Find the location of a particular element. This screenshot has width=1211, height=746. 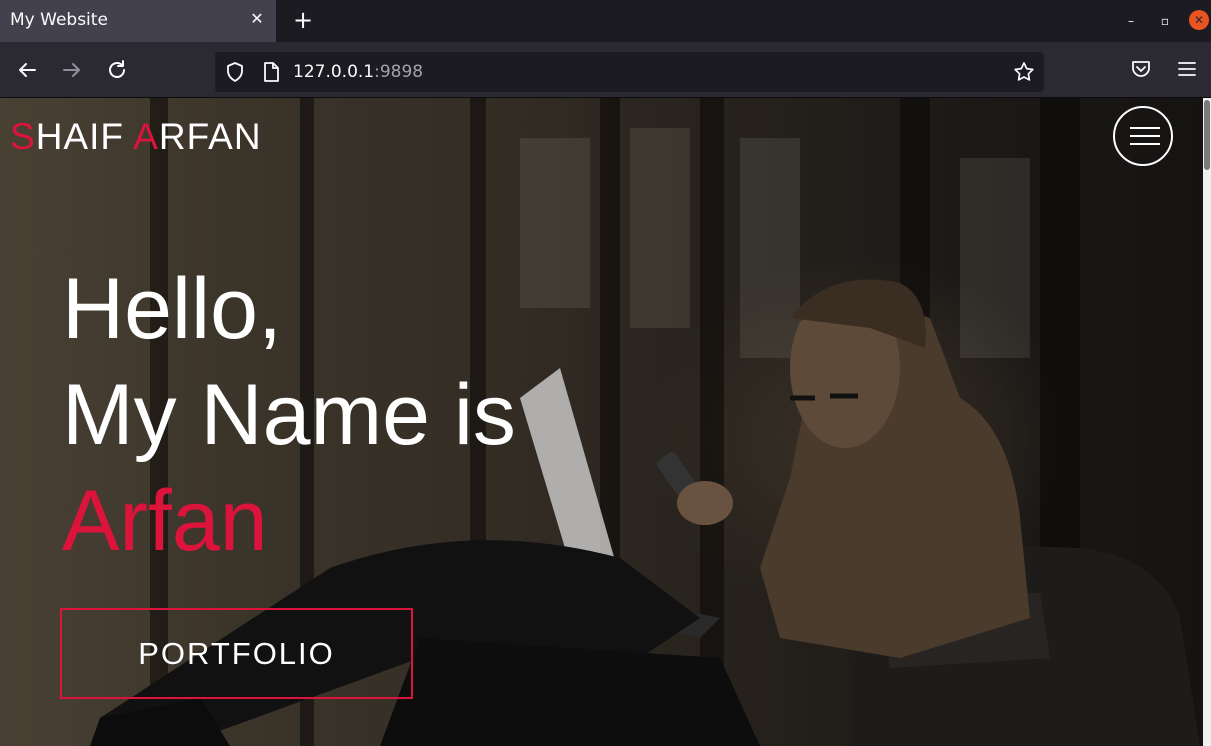

hero-name: Arfan is located at coordinates (165, 521).